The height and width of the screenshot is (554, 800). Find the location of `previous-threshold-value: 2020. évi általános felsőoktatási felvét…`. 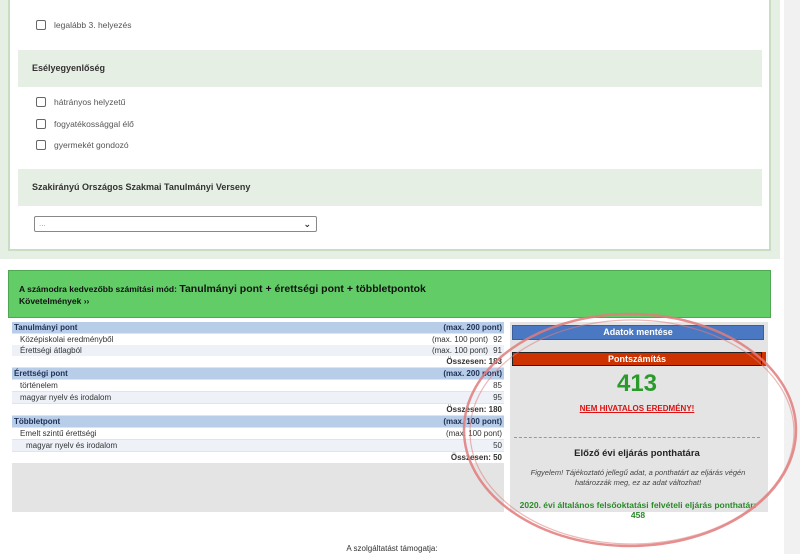

previous-threshold-value: 2020. évi általános felsőoktatási felvét… is located at coordinates (638, 510).